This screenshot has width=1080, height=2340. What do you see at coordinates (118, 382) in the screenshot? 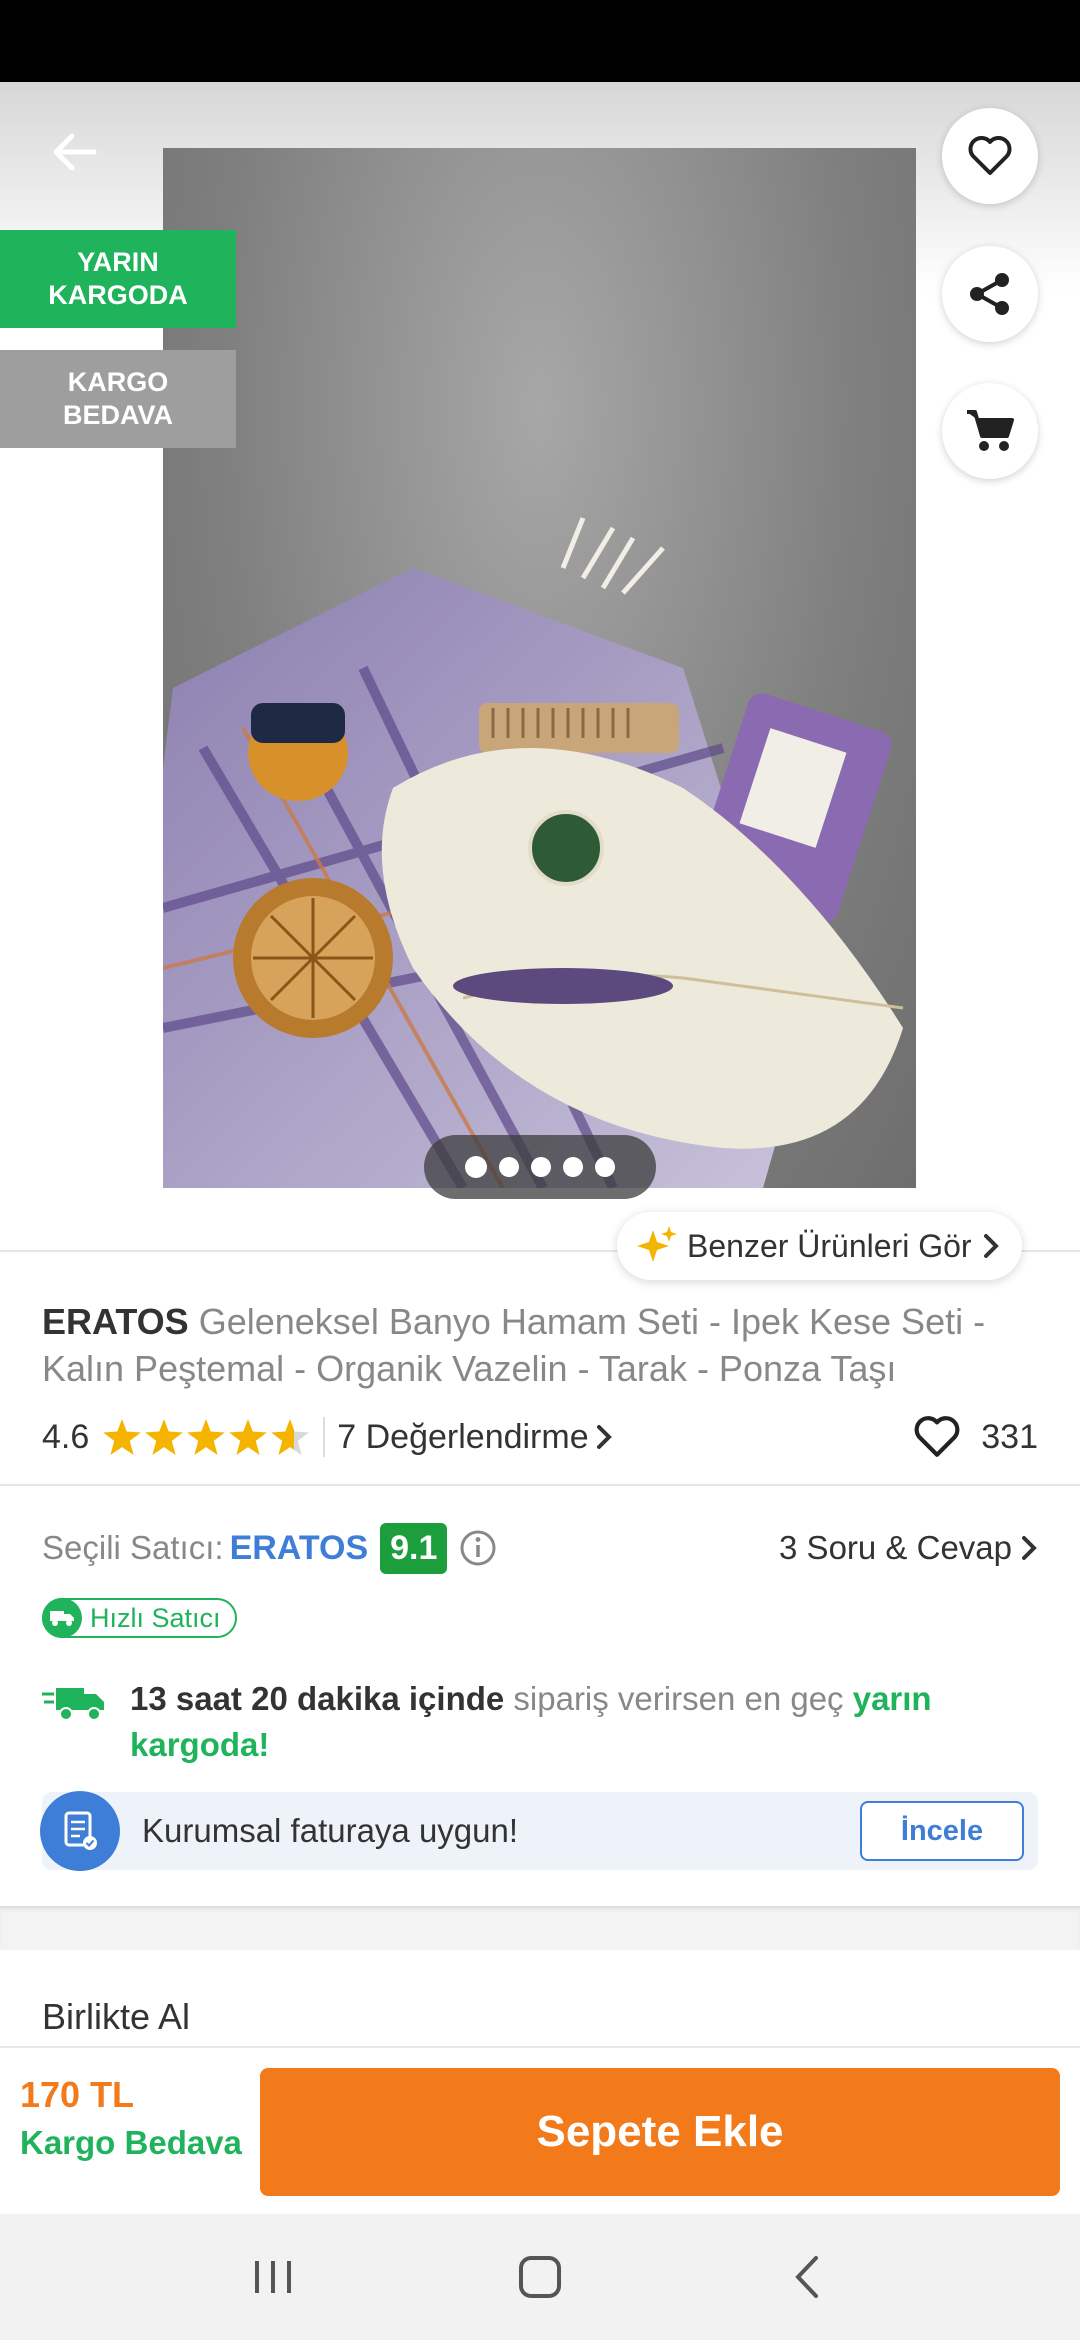
I see `badge-line: KARGO` at bounding box center [118, 382].